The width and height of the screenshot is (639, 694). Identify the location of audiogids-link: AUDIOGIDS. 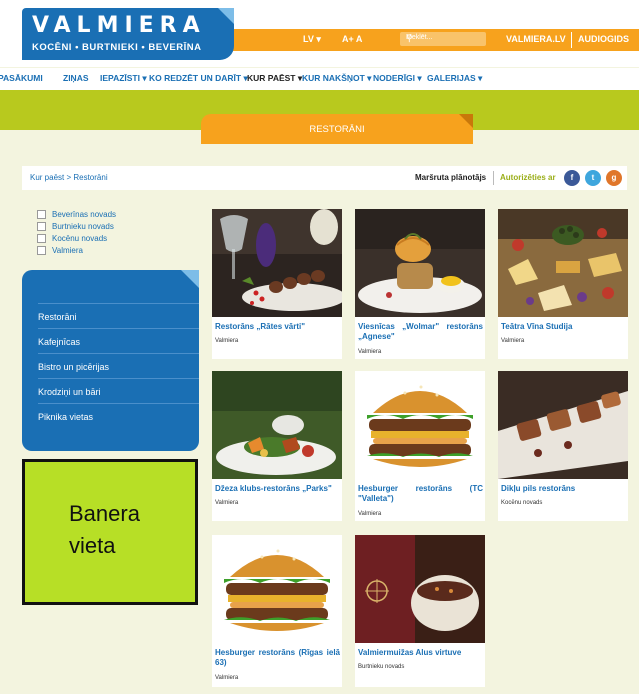
(603, 39).